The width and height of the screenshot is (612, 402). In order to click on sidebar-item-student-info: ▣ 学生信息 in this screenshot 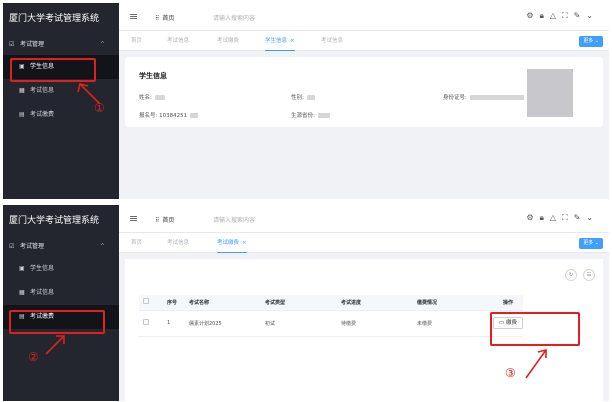, I will do `click(61, 269)`.